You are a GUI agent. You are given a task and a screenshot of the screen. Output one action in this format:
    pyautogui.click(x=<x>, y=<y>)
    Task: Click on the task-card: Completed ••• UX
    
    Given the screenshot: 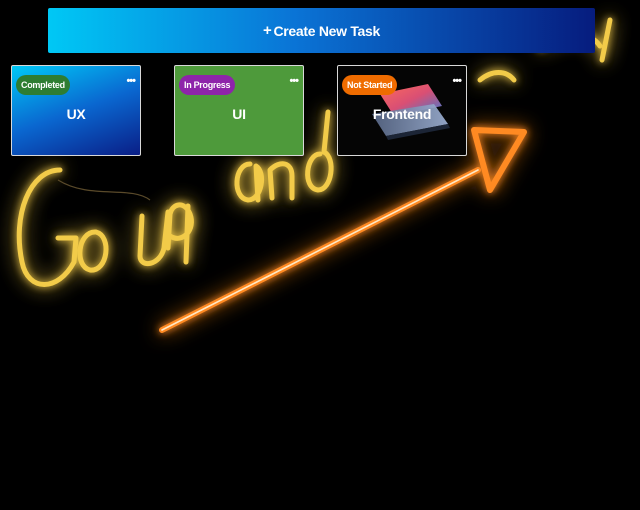 What is the action you would take?
    pyautogui.click(x=76, y=110)
    